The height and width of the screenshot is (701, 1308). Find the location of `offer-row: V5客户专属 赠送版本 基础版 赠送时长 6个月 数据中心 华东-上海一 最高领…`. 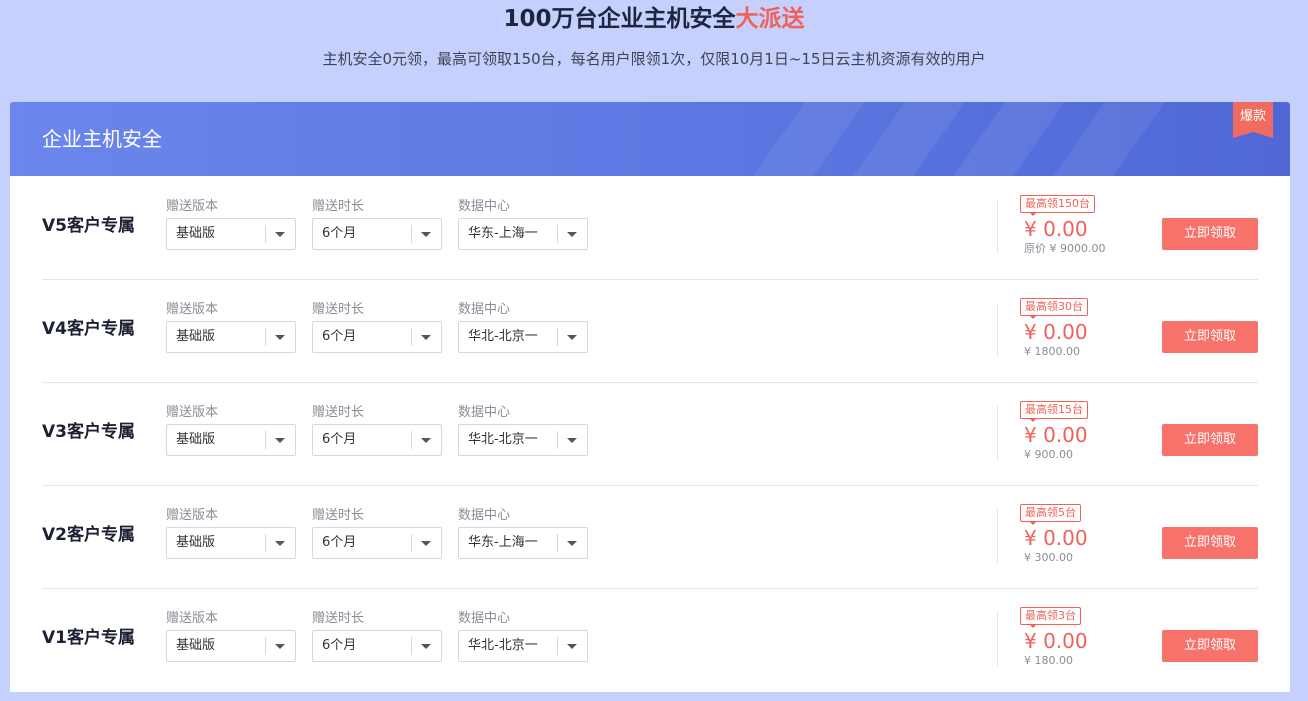

offer-row: V5客户专属 赠送版本 基础版 赠送时长 6个月 数据中心 华东-上海一 最高领… is located at coordinates (650, 228).